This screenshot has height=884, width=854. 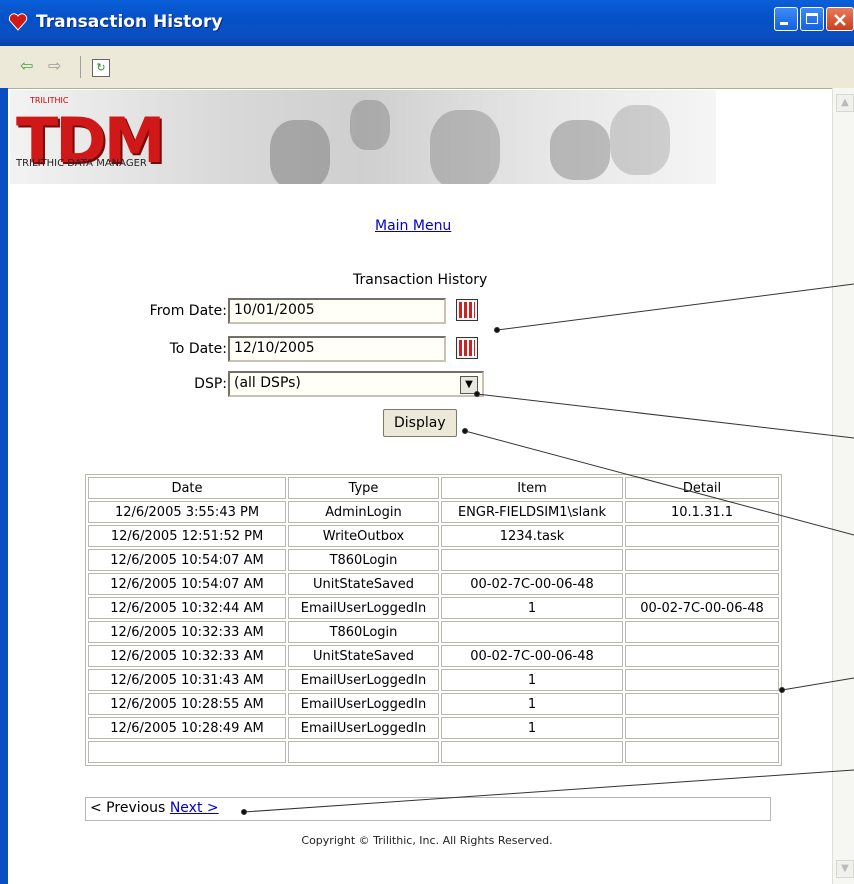 I want to click on to-calendar-icon, so click(x=467, y=348).